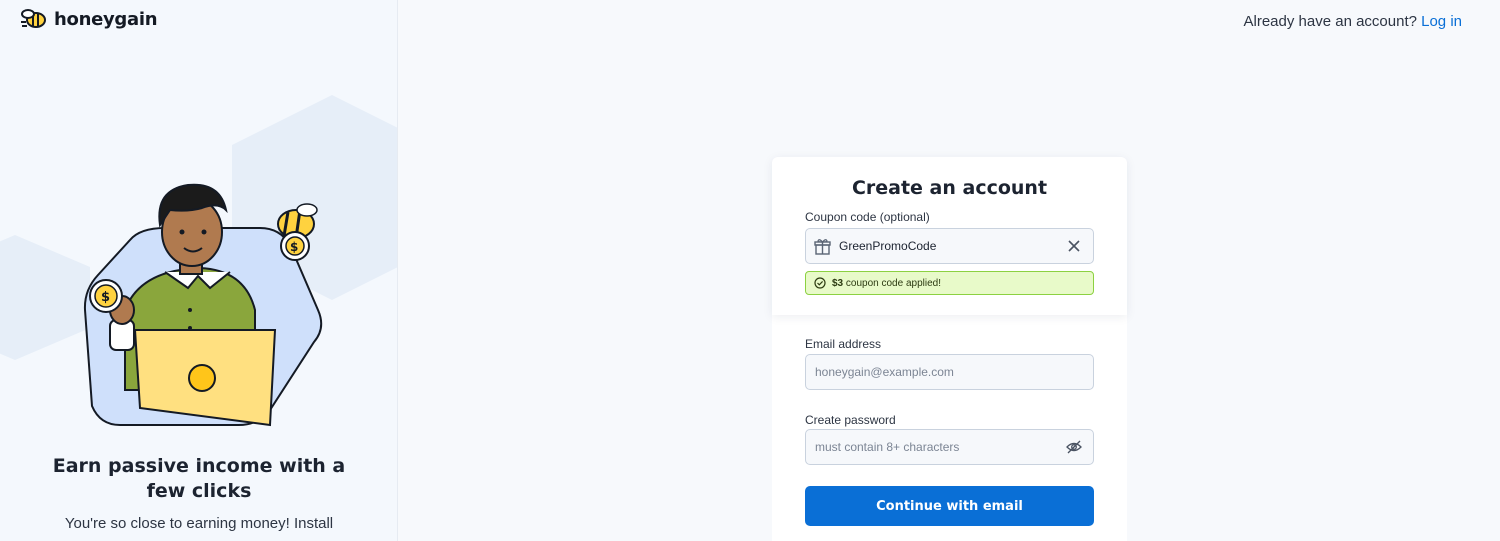 This screenshot has height=541, width=1500. Describe the element at coordinates (1074, 447) in the screenshot. I see `eye-off-icon` at that location.